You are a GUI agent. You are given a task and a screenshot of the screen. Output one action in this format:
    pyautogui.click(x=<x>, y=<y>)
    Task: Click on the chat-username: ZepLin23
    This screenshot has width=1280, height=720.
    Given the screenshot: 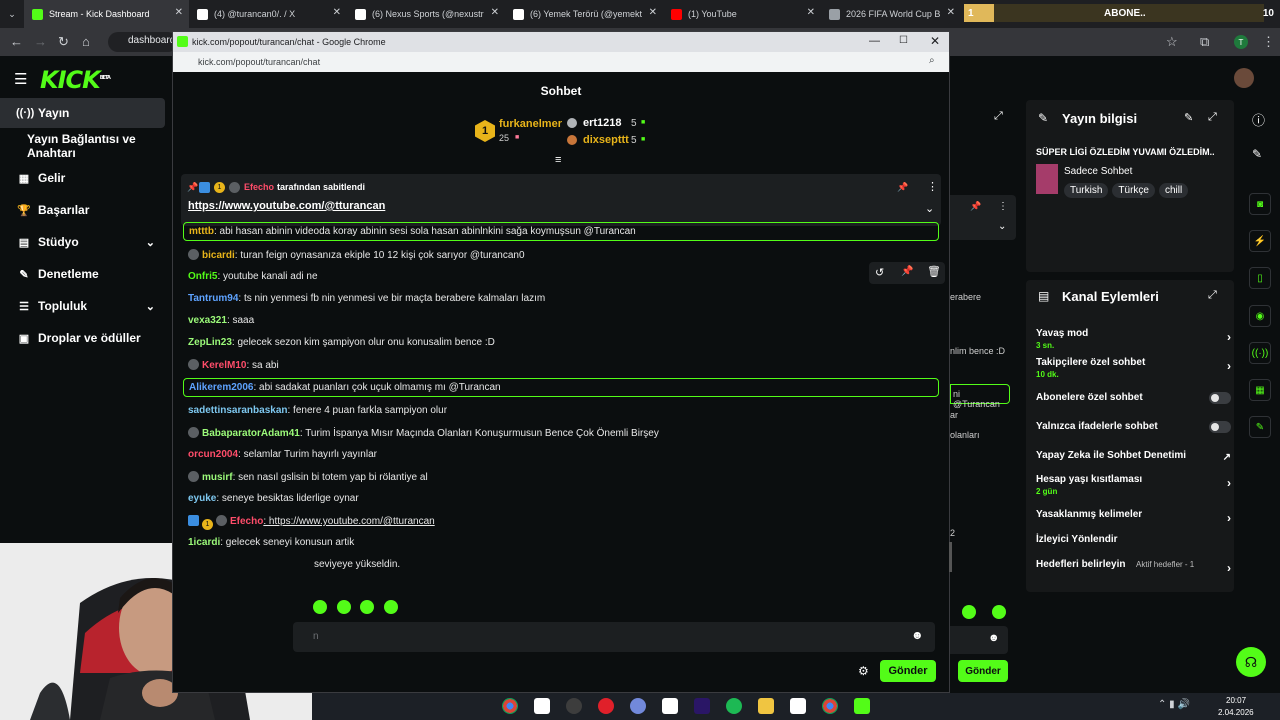 What is the action you would take?
    pyautogui.click(x=210, y=342)
    